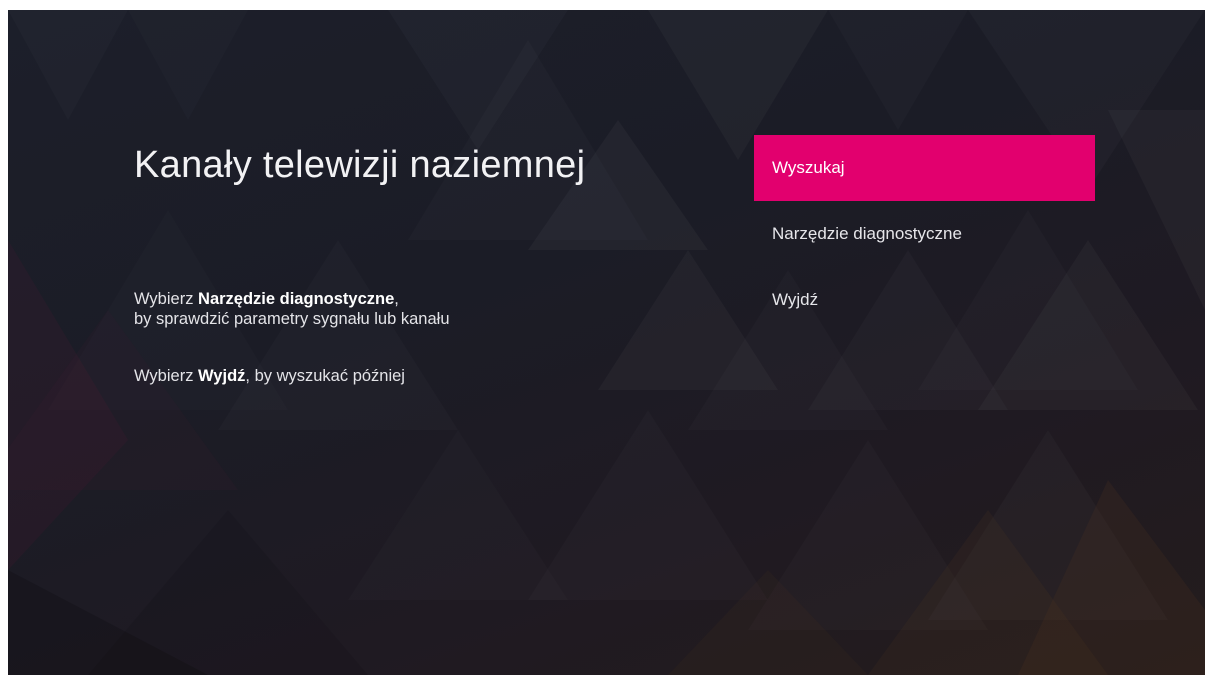 This screenshot has width=1213, height=684. Describe the element at coordinates (808, 167) in the screenshot. I see `menu-item-search-label: Wyszukaj` at that location.